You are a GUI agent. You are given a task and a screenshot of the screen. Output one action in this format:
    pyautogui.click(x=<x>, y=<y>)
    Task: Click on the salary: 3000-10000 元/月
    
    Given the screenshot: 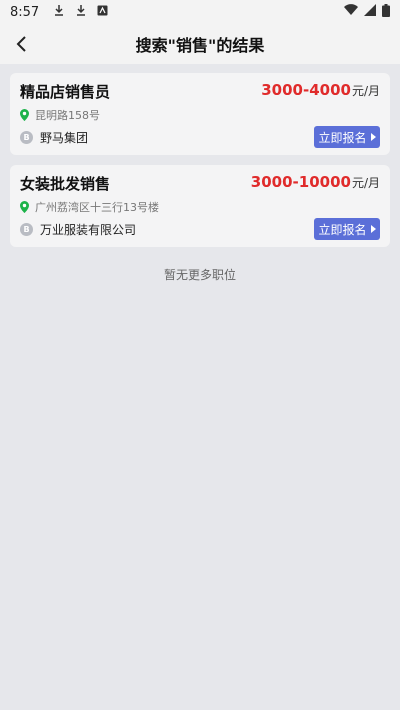 What is the action you would take?
    pyautogui.click(x=315, y=182)
    